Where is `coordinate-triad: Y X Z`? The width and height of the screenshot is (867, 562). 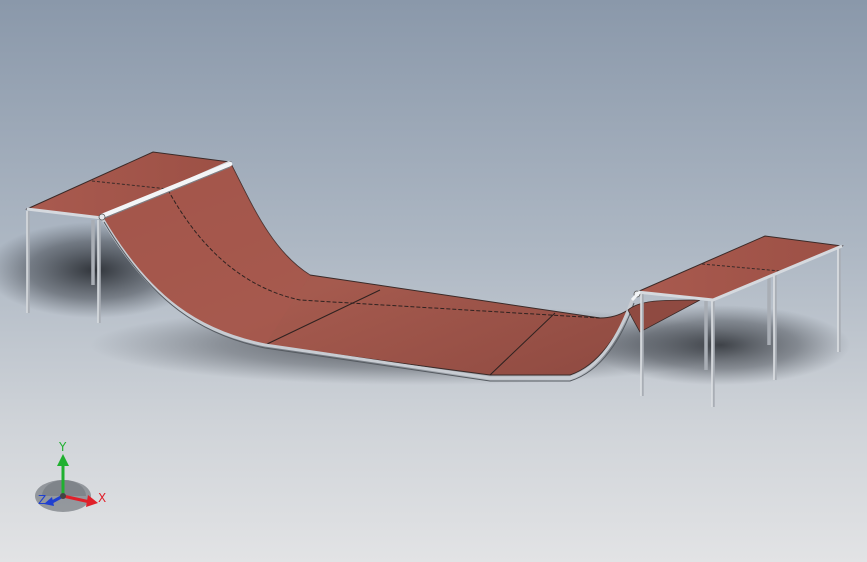 coordinate-triad: Y X Z is located at coordinates (75, 480).